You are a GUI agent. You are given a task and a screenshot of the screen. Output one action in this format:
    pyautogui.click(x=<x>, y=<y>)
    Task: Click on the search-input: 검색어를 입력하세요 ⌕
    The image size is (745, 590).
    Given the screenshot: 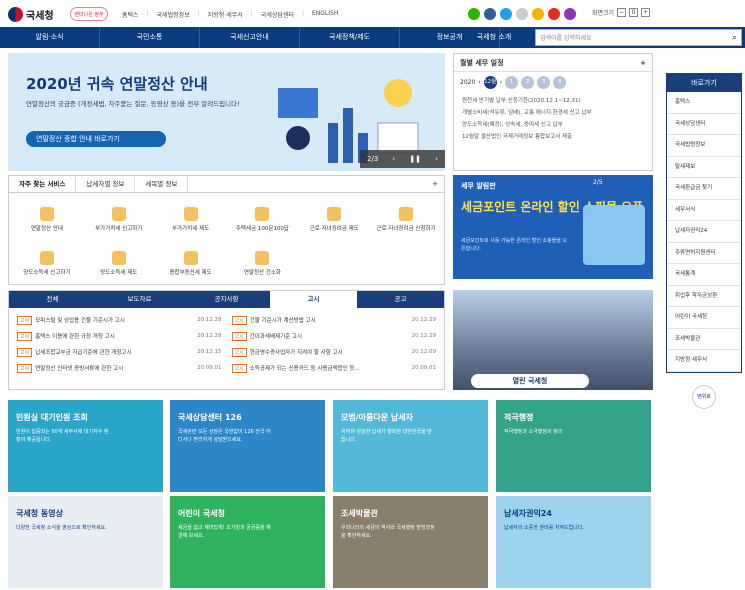 What is the action you would take?
    pyautogui.click(x=638, y=37)
    